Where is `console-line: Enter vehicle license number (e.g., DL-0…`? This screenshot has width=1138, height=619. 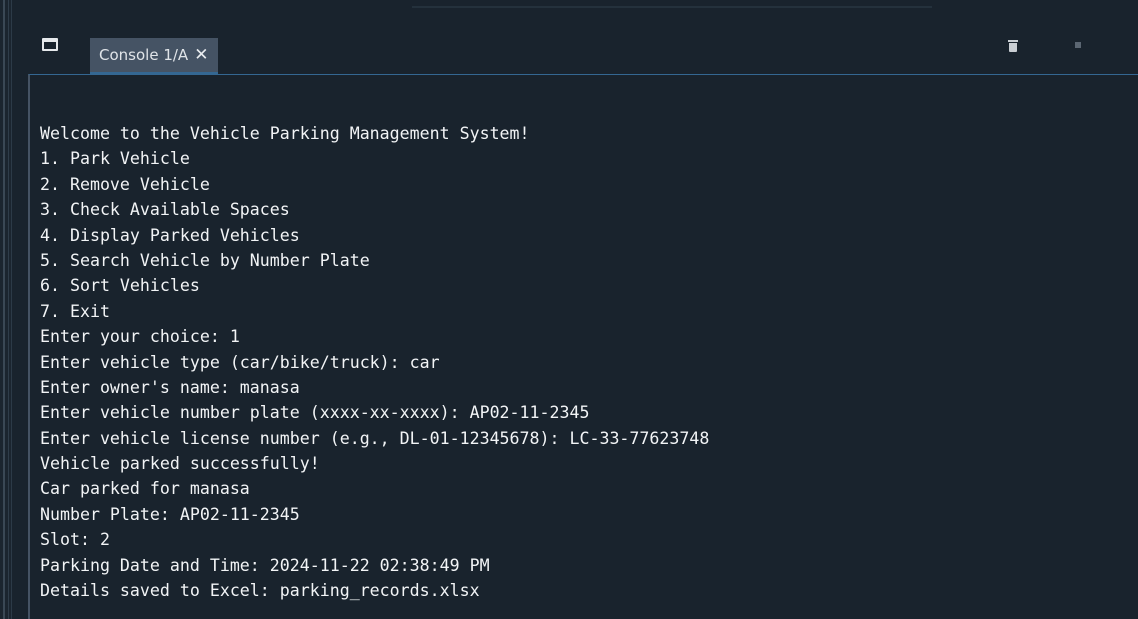
console-line: Enter vehicle license number (e.g., DL-0… is located at coordinates (375, 438).